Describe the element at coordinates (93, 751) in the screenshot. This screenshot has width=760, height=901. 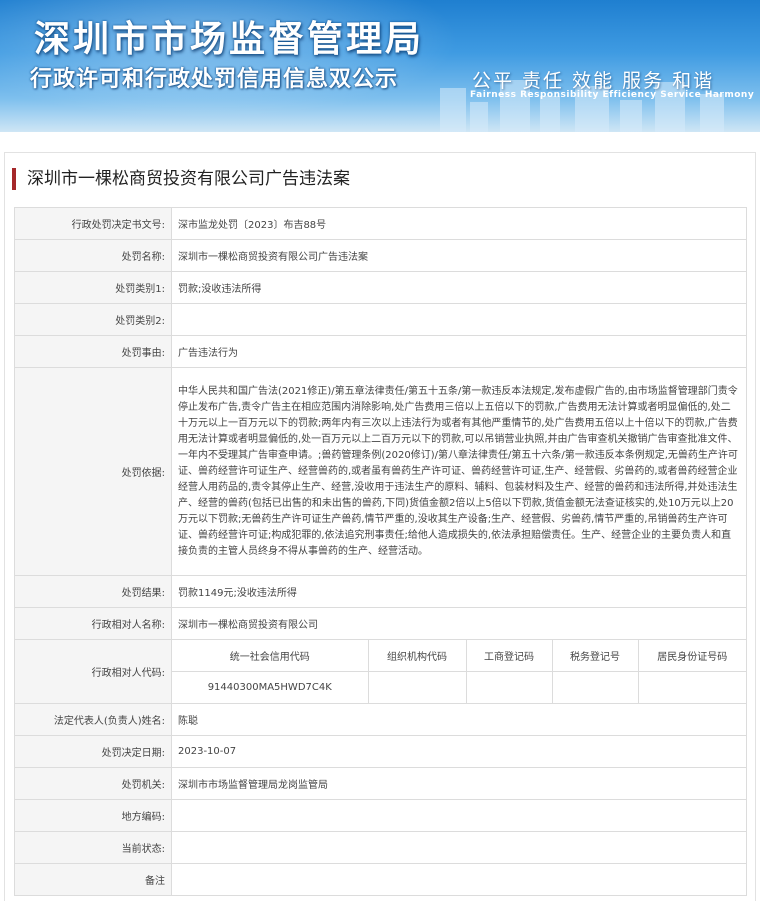
I see `field-label: 处罚决定日期:` at that location.